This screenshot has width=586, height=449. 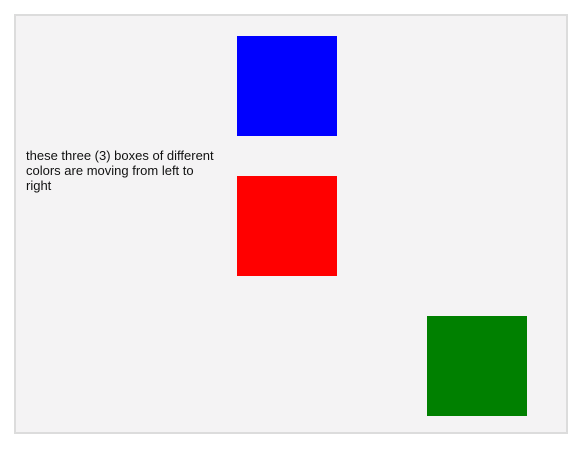 I want to click on green-box, so click(x=477, y=366).